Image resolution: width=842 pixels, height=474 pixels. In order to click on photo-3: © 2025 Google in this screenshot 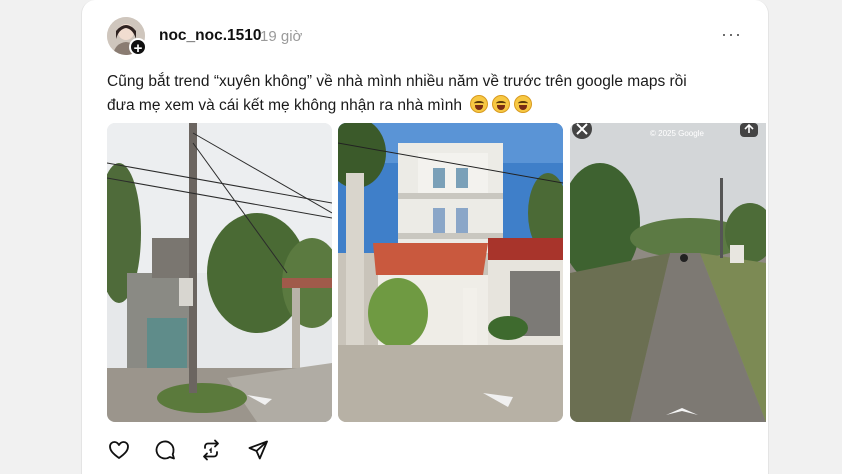, I will do `click(668, 272)`.